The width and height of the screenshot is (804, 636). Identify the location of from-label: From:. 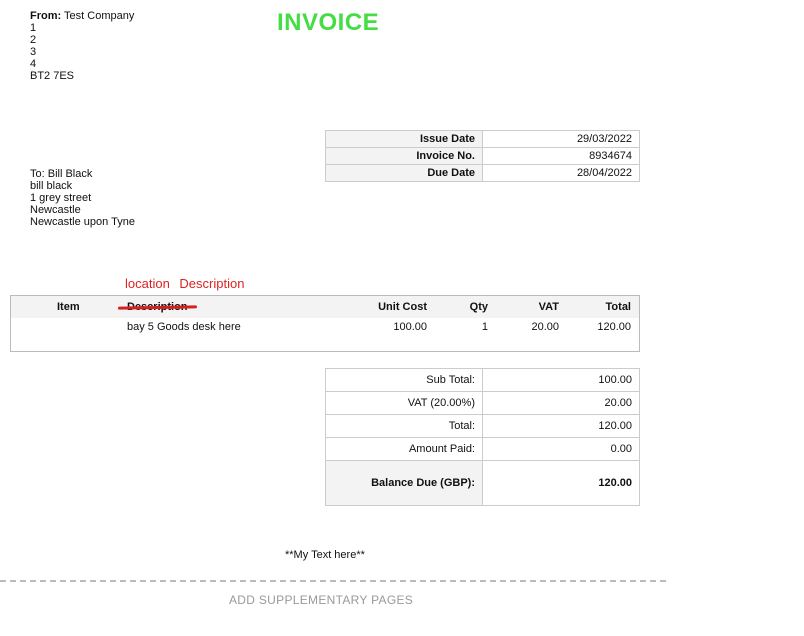
(46, 16).